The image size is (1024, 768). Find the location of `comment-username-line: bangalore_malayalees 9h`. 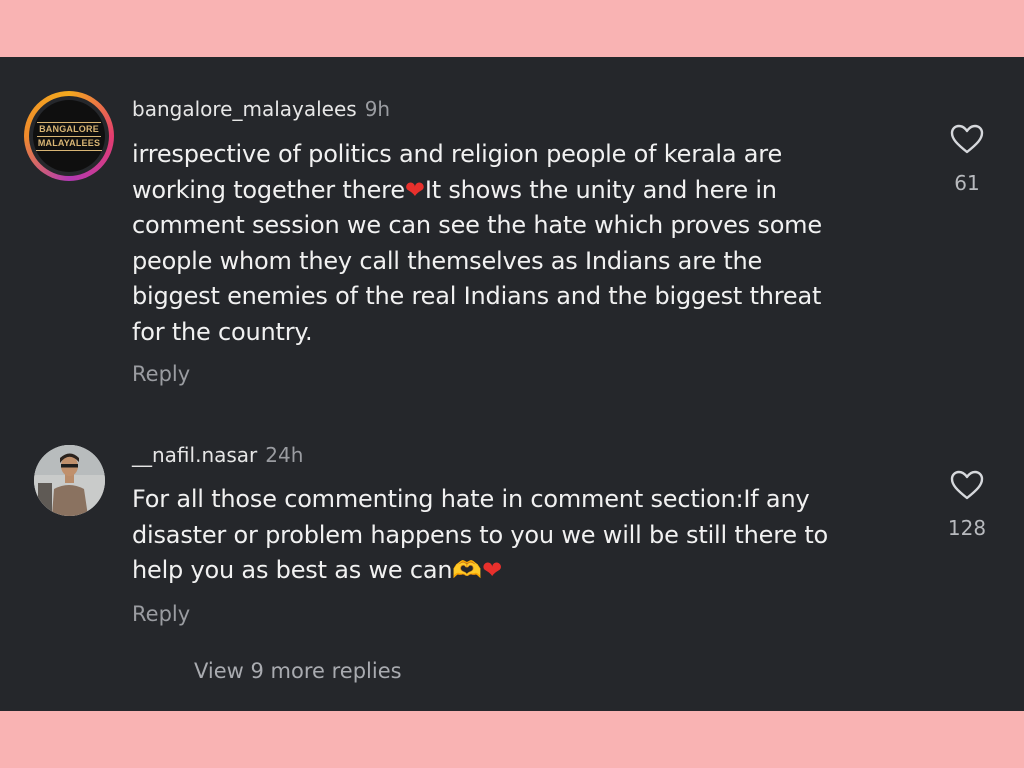

comment-username-line: bangalore_malayalees 9h is located at coordinates (261, 109).